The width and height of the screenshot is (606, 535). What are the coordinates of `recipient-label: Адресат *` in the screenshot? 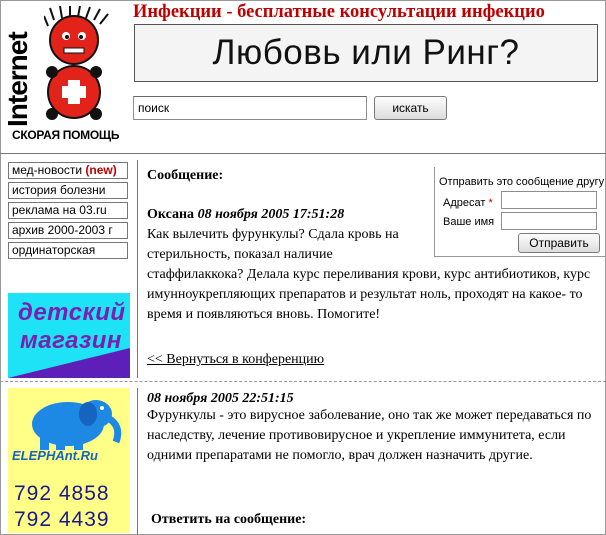 It's located at (468, 203).